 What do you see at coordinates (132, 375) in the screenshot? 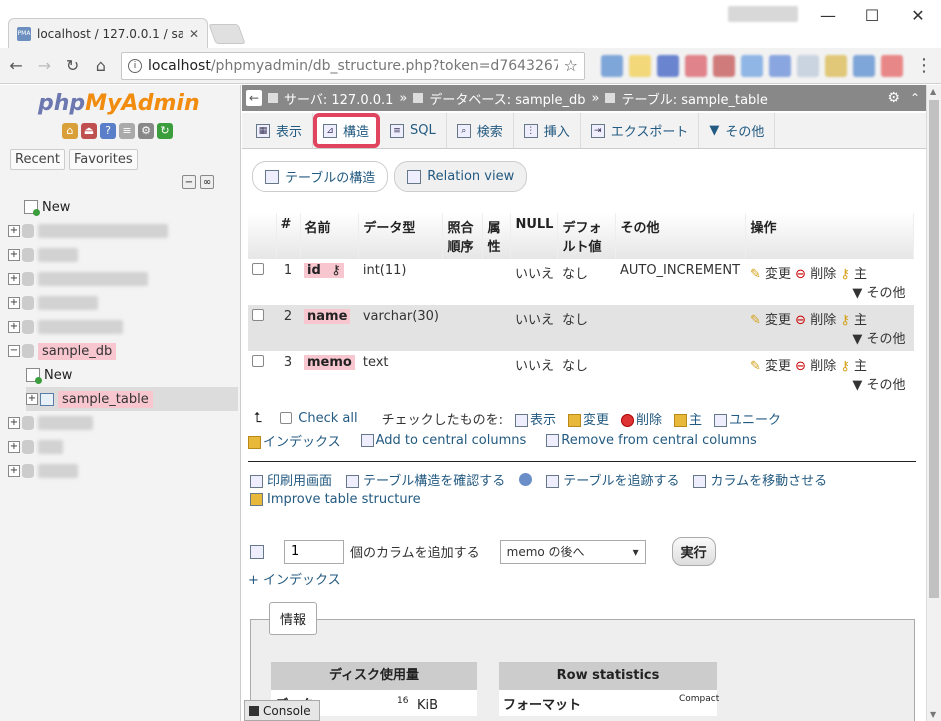
I see `tree-new-table: New` at bounding box center [132, 375].